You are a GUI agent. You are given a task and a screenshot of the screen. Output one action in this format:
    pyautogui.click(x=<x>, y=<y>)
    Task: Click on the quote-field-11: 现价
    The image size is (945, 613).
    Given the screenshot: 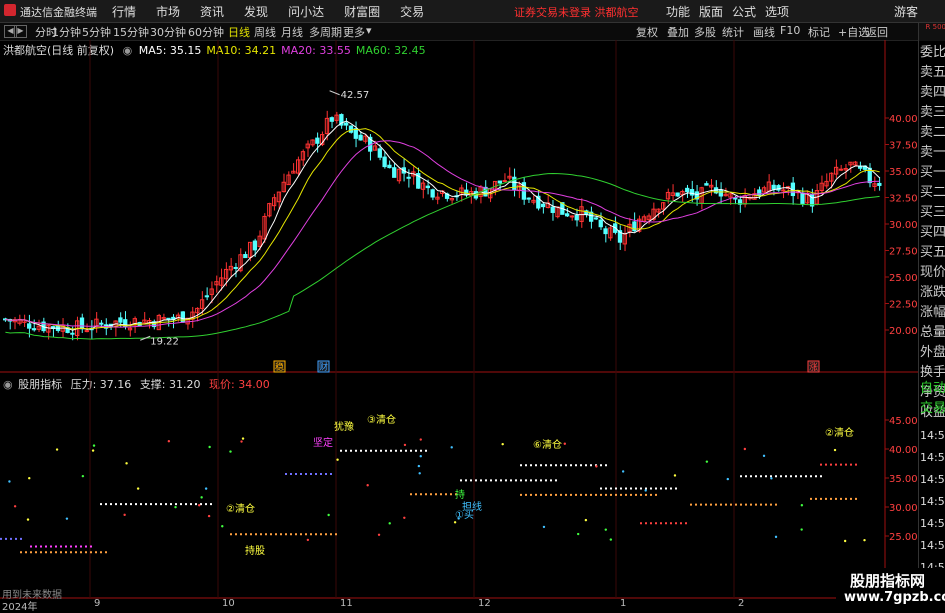 What is the action you would take?
    pyautogui.click(x=932, y=273)
    